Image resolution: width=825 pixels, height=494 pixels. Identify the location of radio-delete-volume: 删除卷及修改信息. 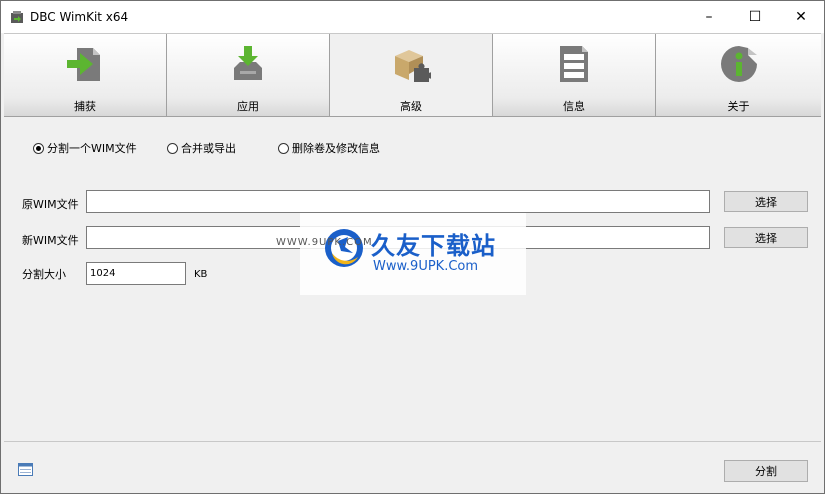
(329, 148).